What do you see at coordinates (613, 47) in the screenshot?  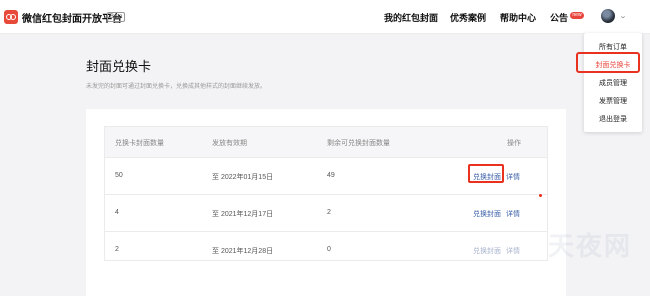 I see `menu-item-all-orders: 所有订单` at bounding box center [613, 47].